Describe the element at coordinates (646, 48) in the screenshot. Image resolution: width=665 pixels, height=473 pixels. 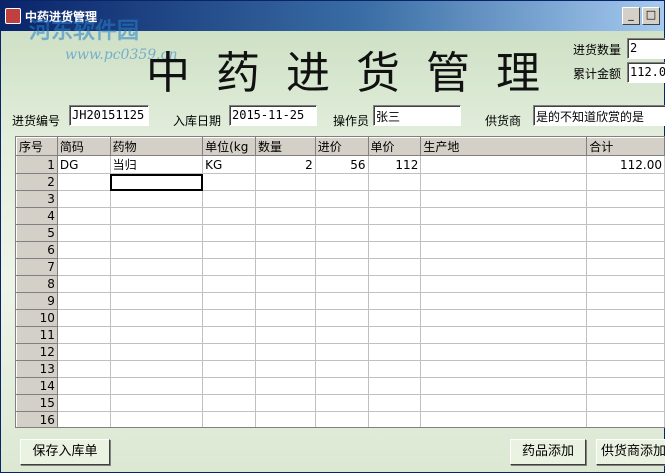
I see `qty-field: 2` at that location.